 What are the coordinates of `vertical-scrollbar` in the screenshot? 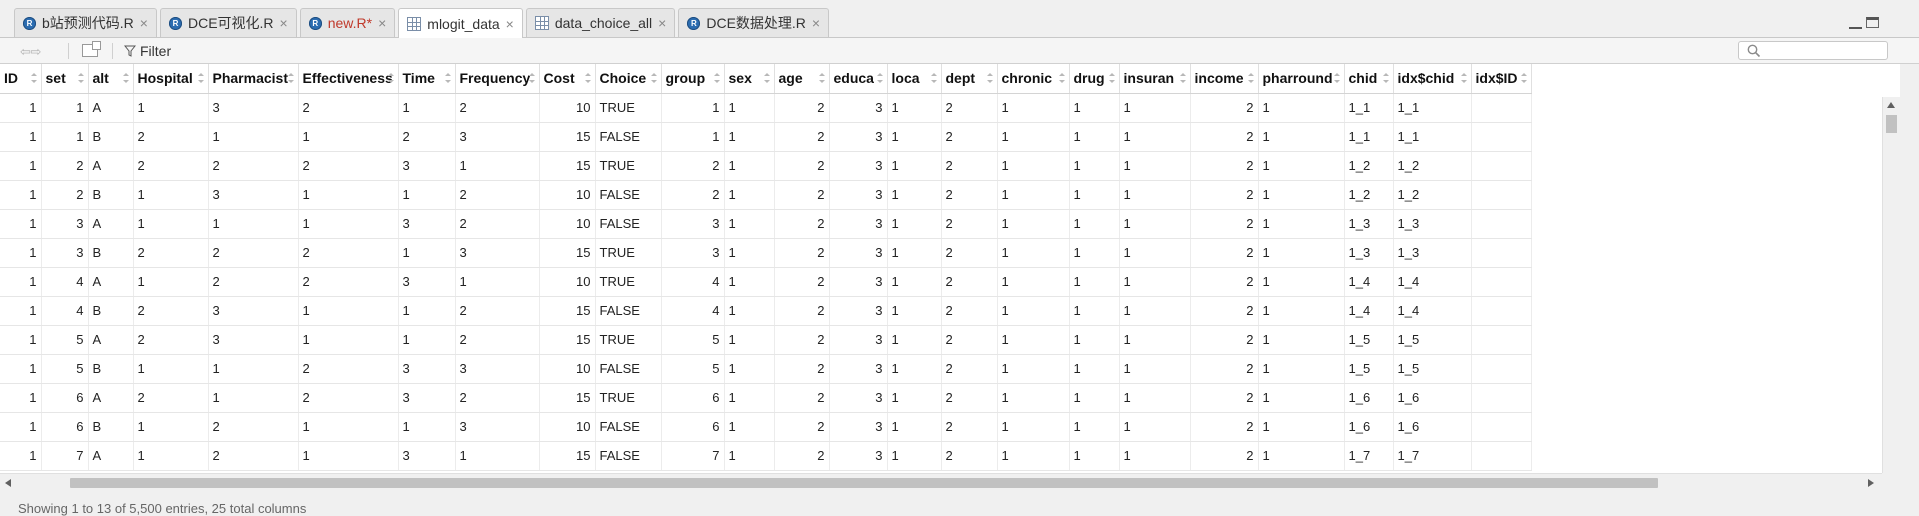 It's located at (1891, 285).